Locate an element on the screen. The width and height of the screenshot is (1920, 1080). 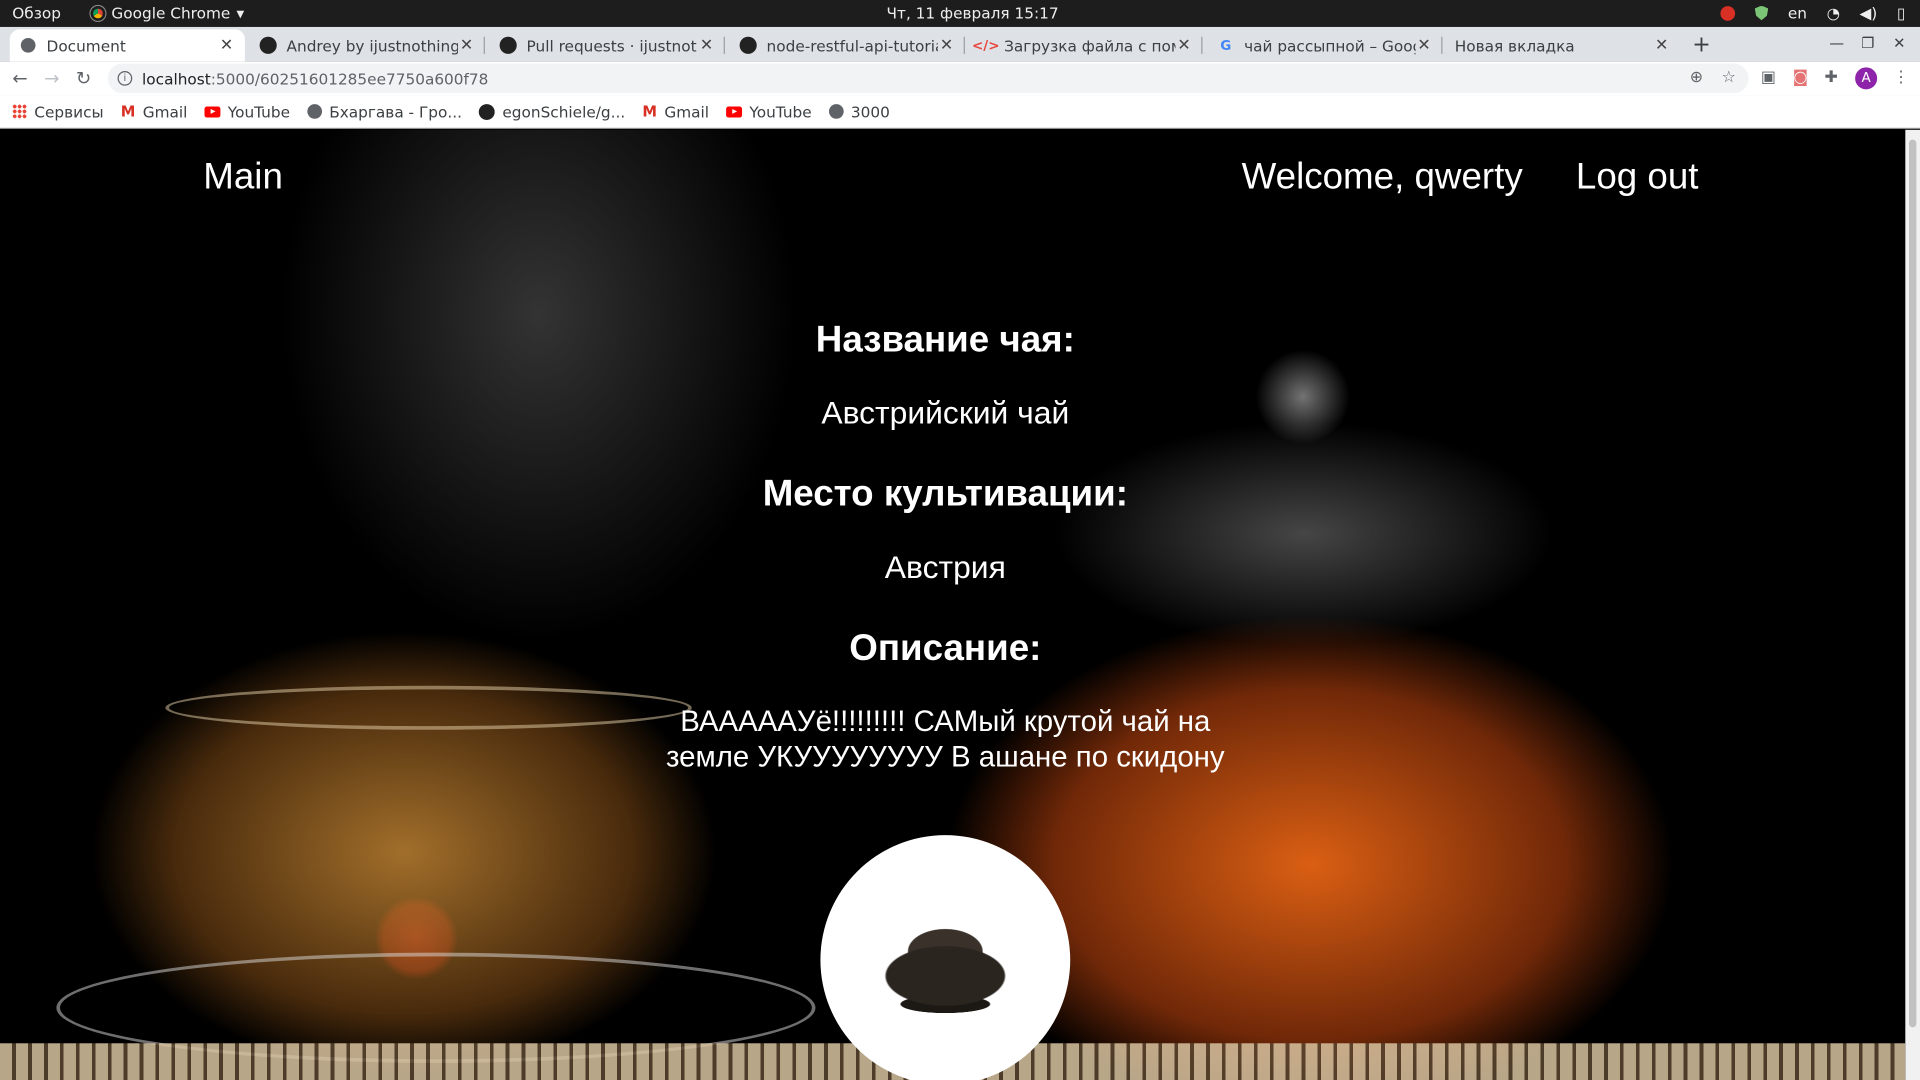
language-indicator: en is located at coordinates (1797, 13).